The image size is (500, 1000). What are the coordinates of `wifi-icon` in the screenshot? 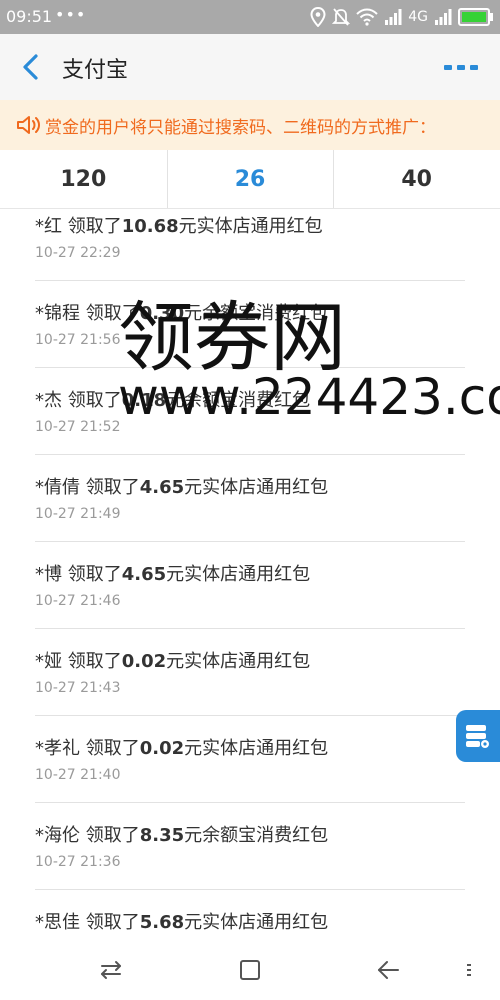 It's located at (367, 17).